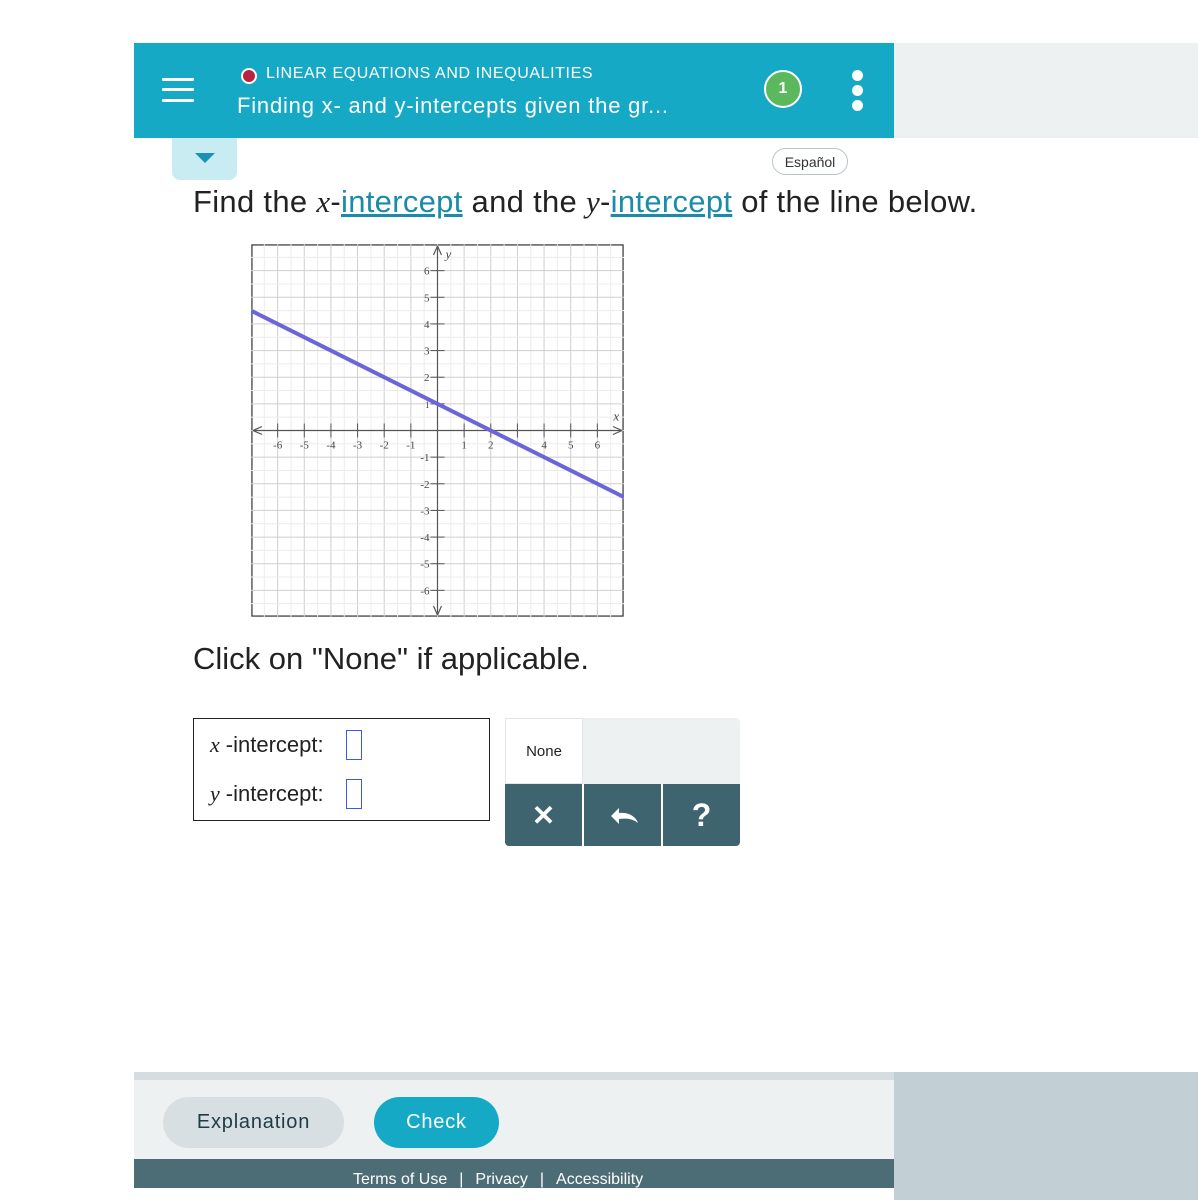 The width and height of the screenshot is (1198, 1200). What do you see at coordinates (501, 1179) in the screenshot?
I see `privacy-link: Privacy` at bounding box center [501, 1179].